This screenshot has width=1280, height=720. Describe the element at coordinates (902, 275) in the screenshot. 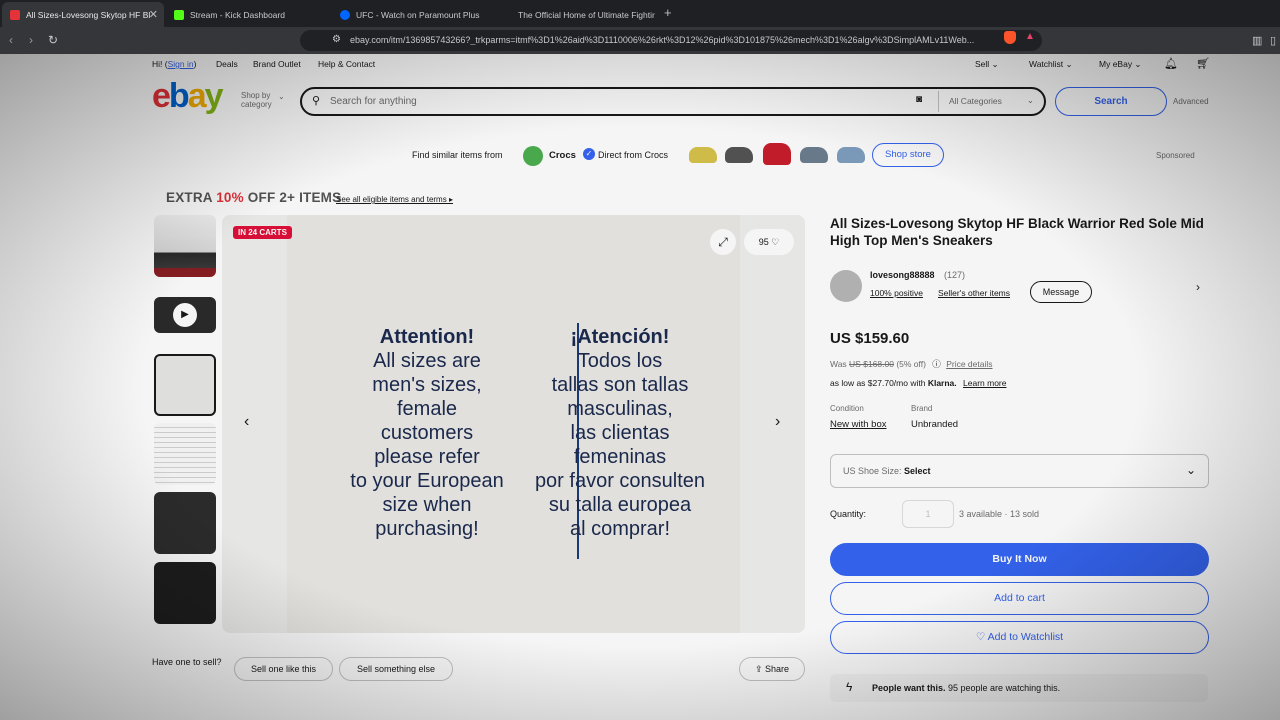

I see `seller-name: lovesong88888` at that location.